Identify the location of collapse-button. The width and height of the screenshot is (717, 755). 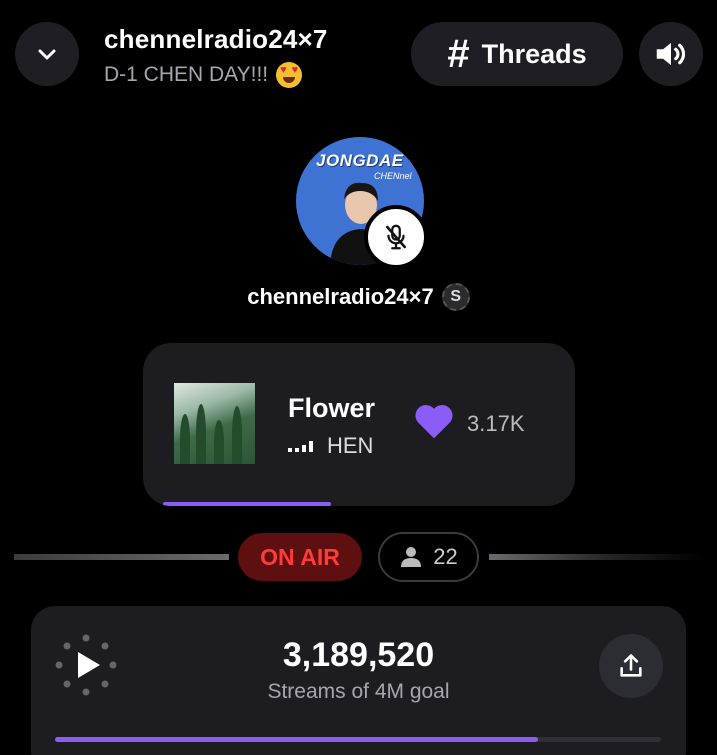
(47, 54).